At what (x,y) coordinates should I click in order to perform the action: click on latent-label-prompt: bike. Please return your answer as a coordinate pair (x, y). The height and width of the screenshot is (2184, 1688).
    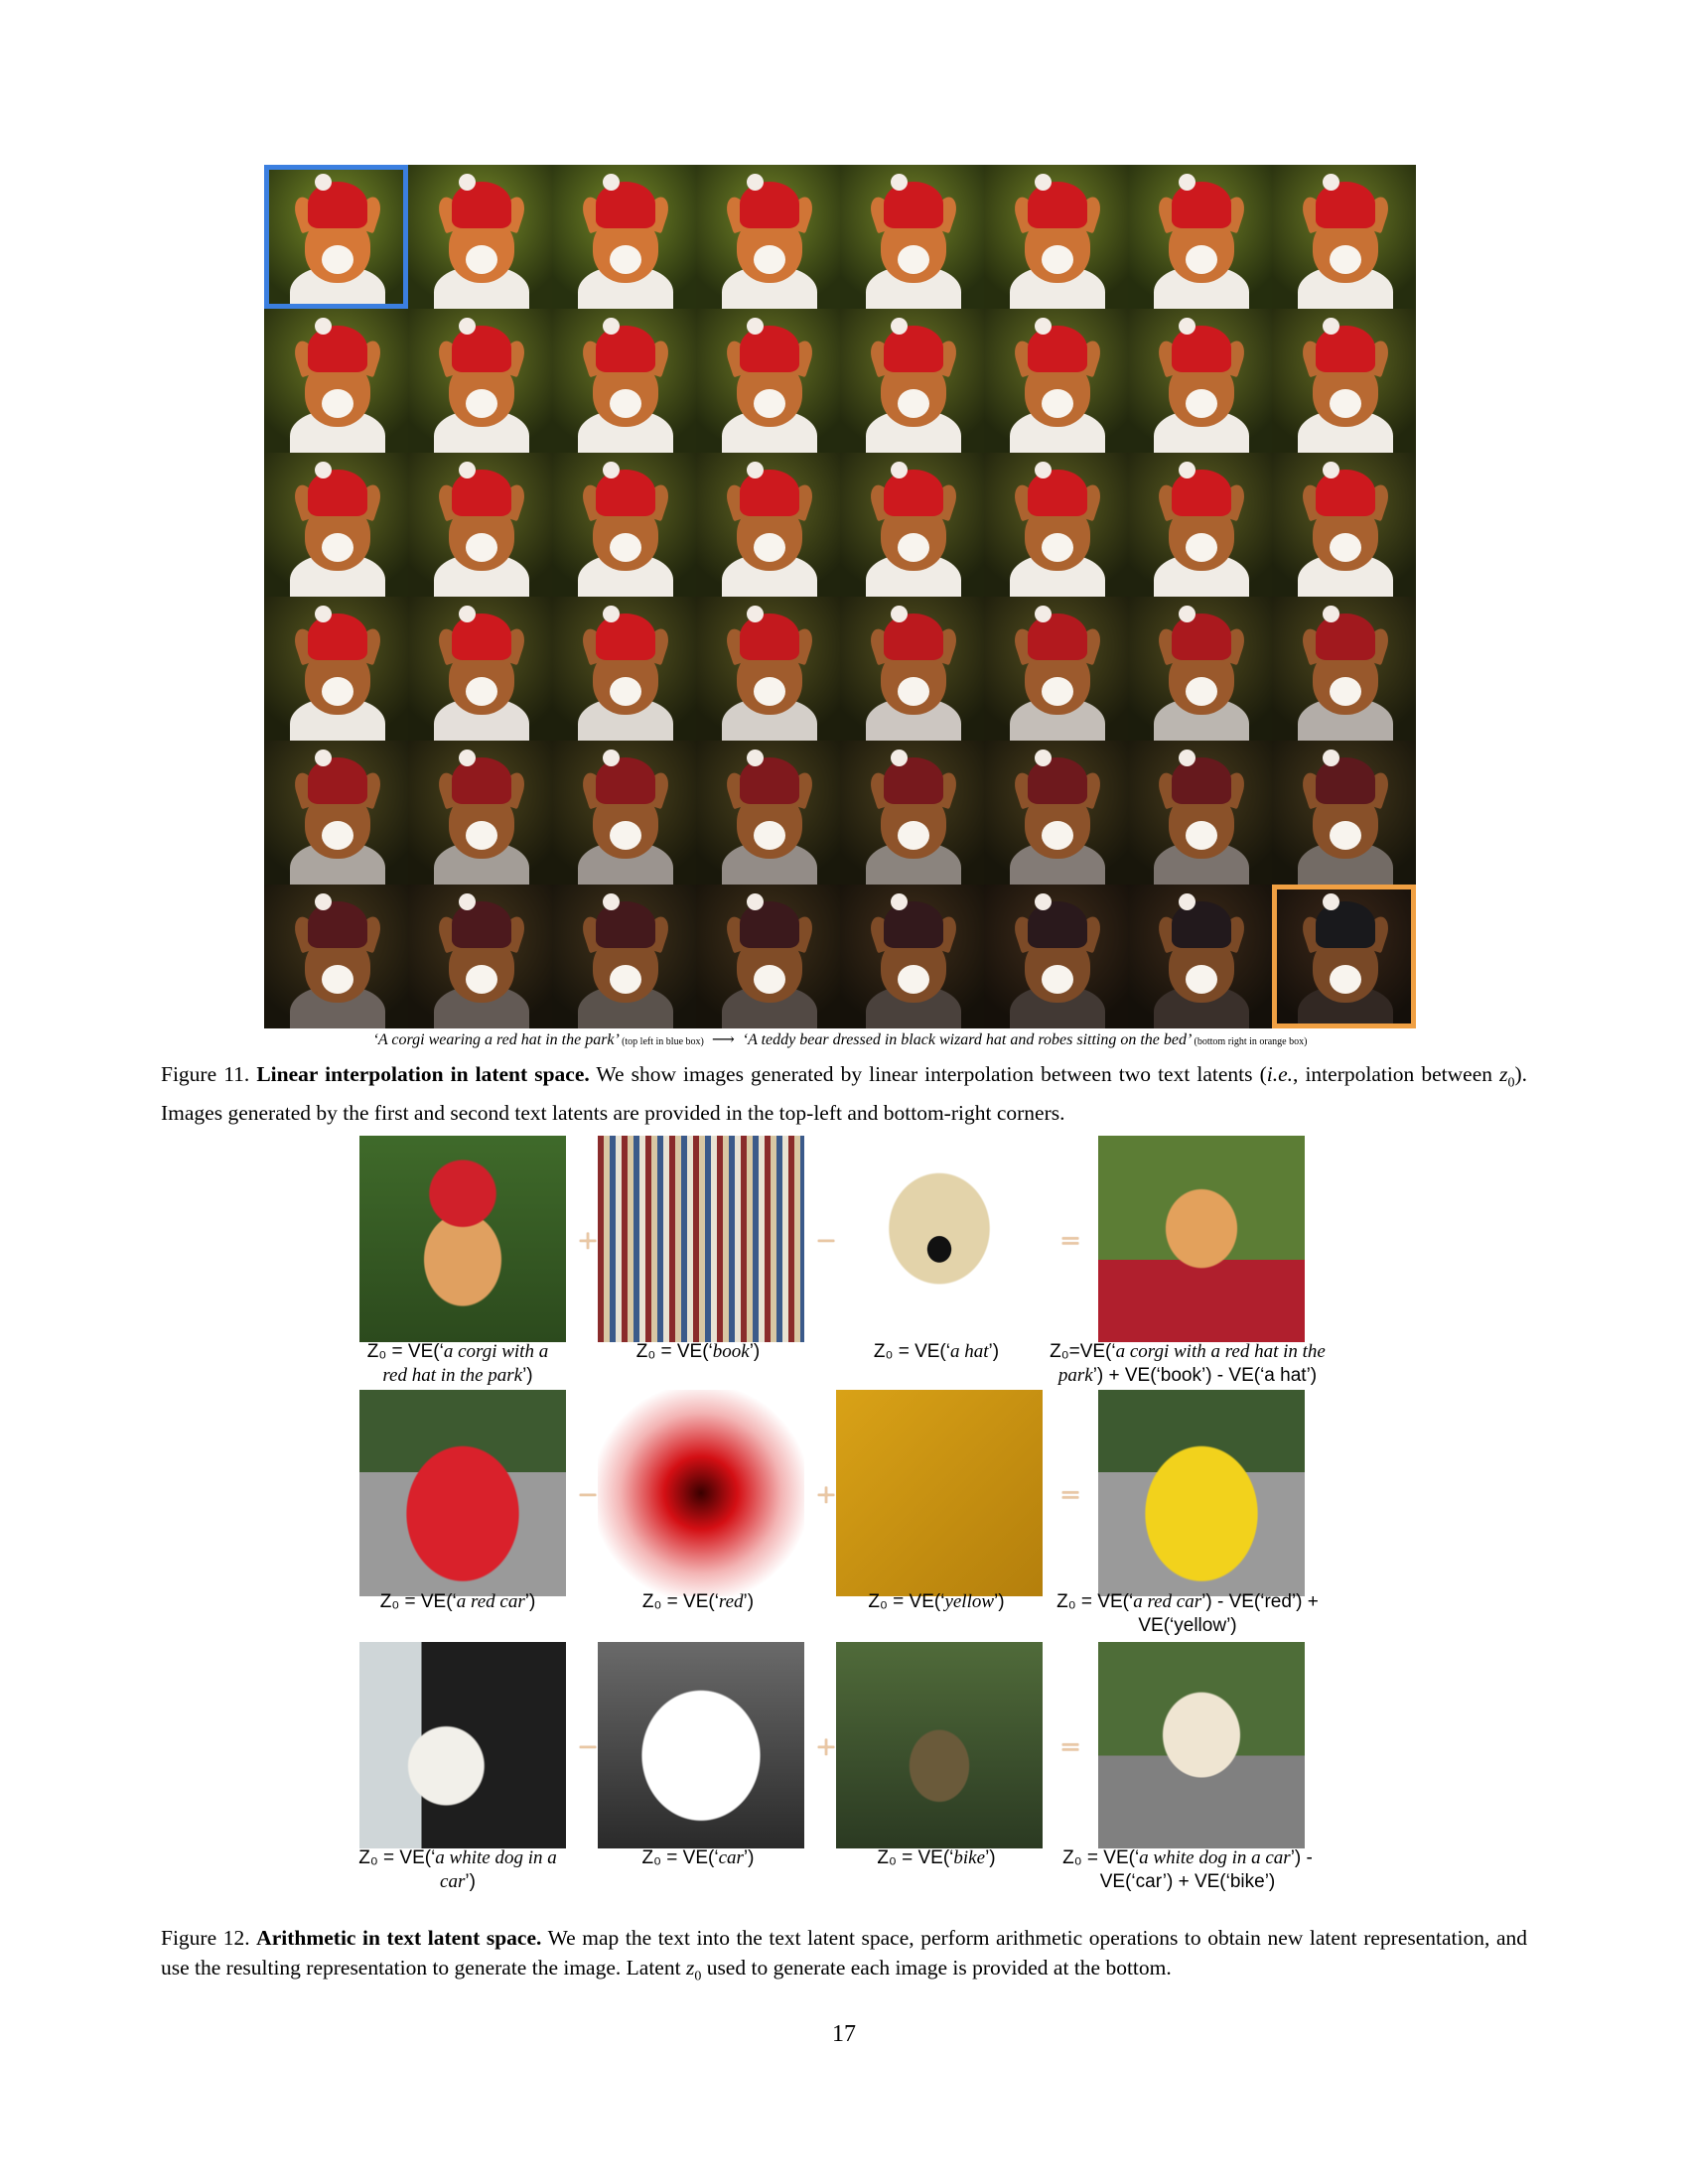
    Looking at the image, I should click on (969, 1857).